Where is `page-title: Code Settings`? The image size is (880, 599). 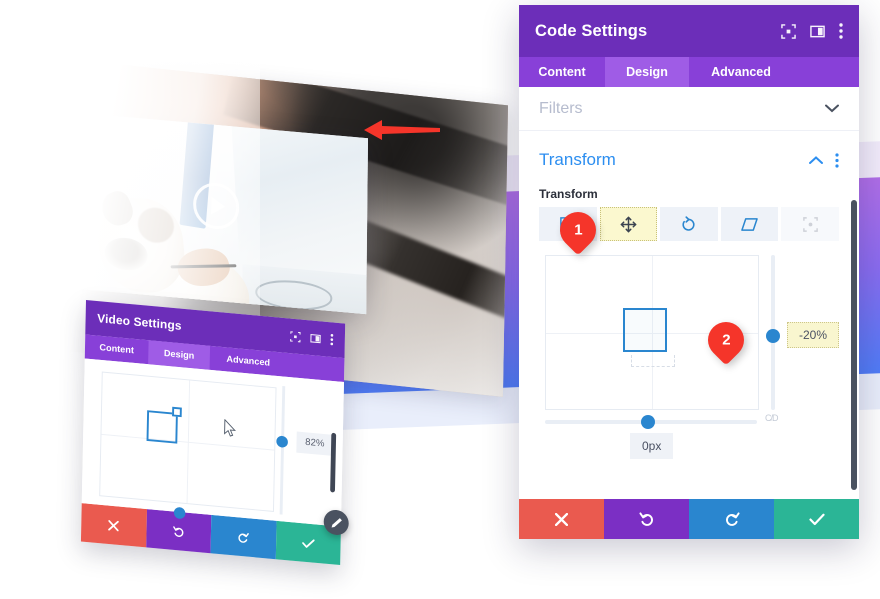 page-title: Code Settings is located at coordinates (591, 30).